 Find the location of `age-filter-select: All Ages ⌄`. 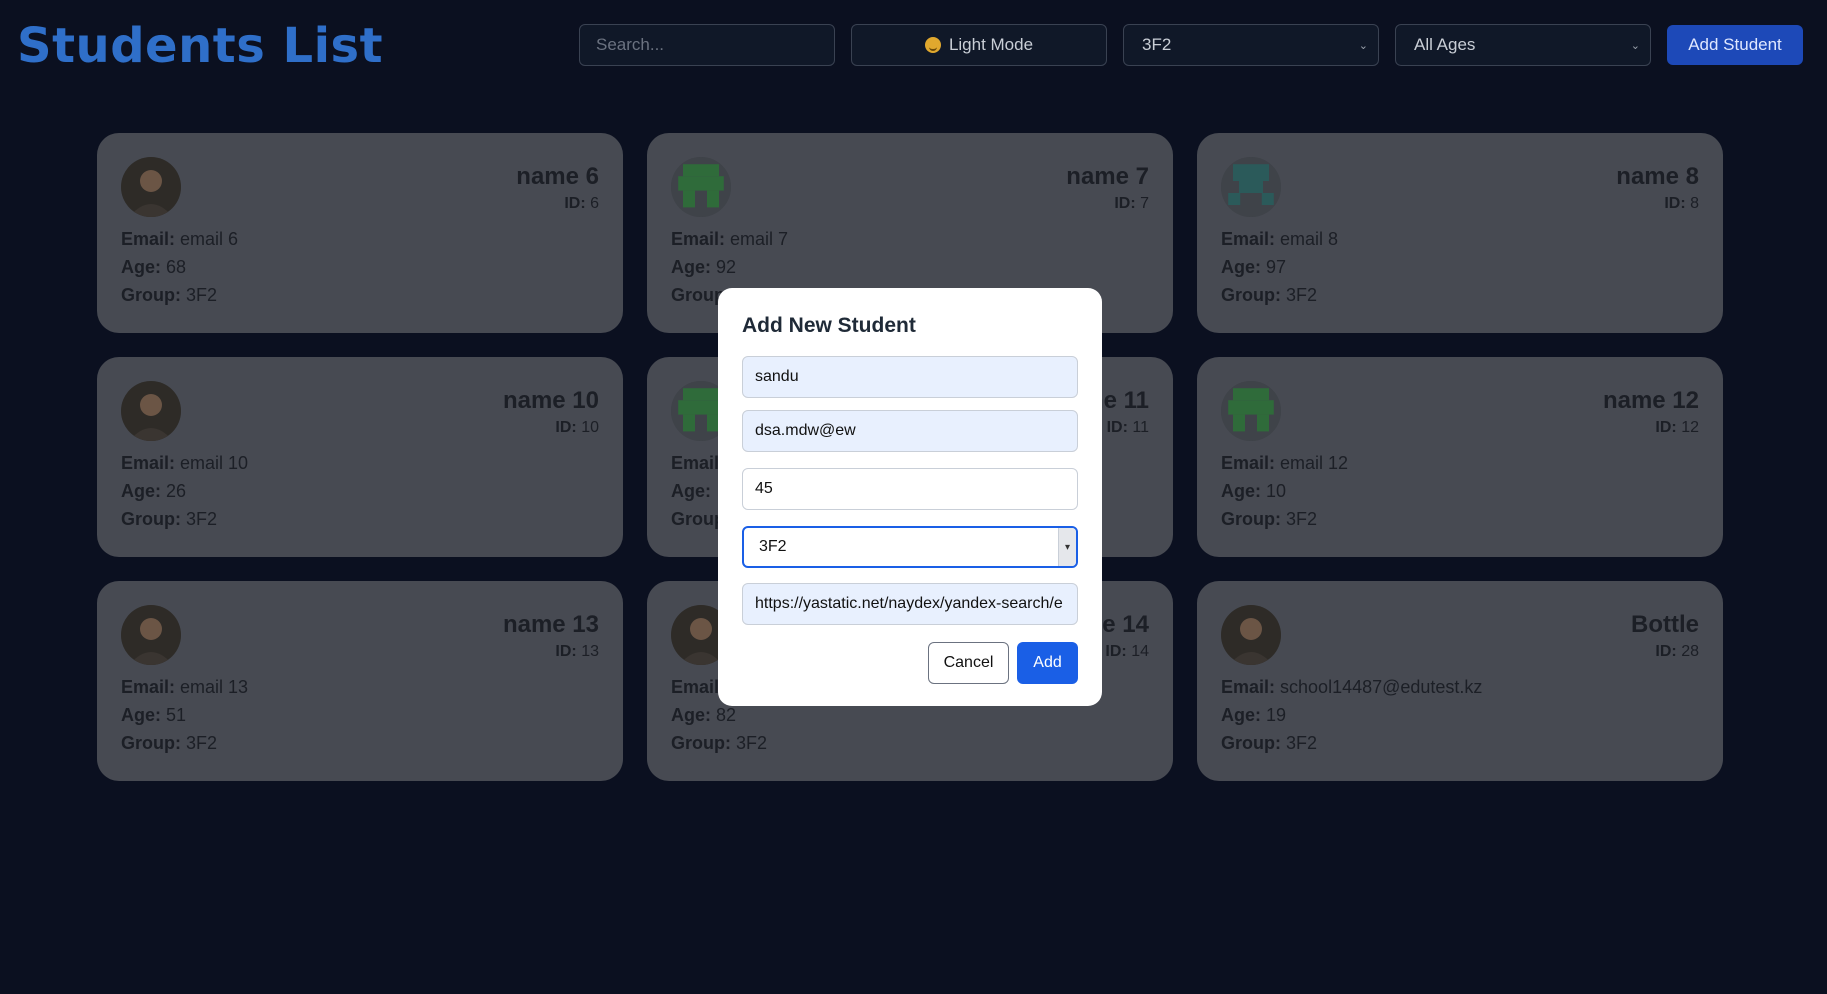

age-filter-select: All Ages ⌄ is located at coordinates (1523, 45).